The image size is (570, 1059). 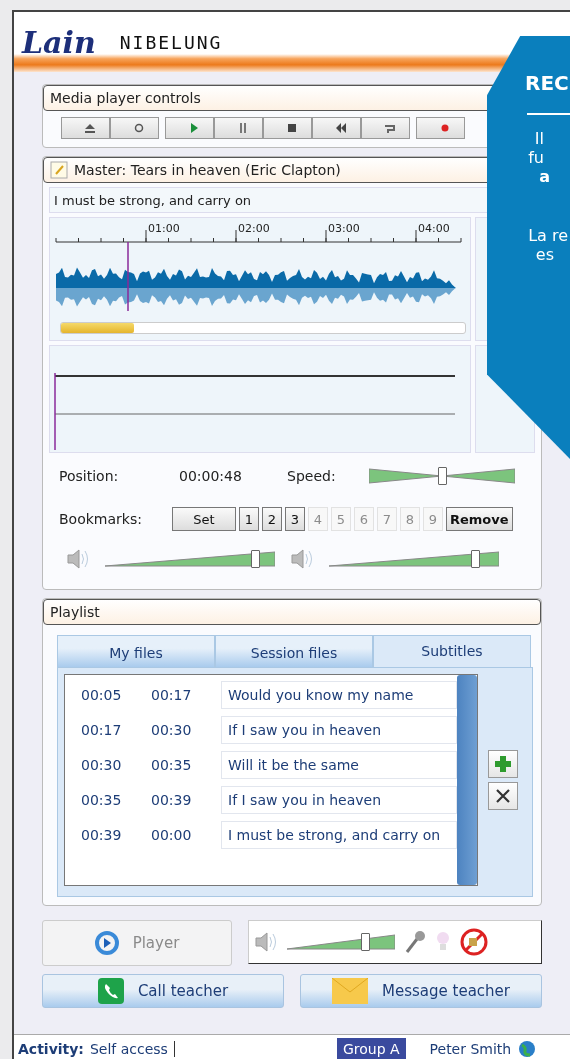 I want to click on activity-label: Activity:, so click(x=51, y=1049).